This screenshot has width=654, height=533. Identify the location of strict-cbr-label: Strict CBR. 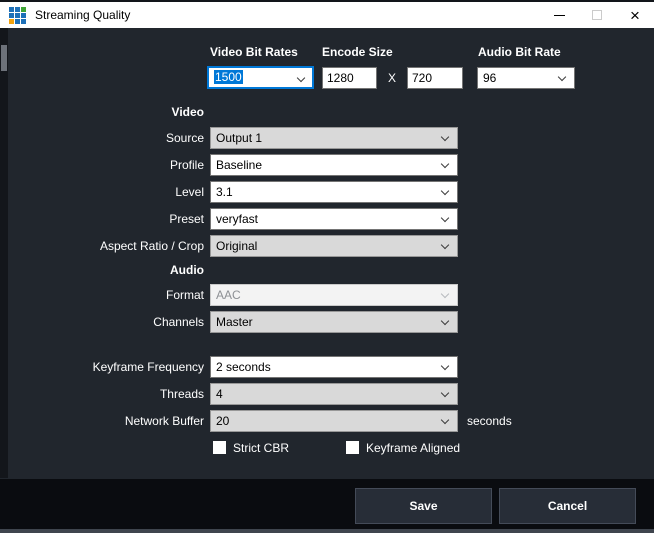
(261, 448).